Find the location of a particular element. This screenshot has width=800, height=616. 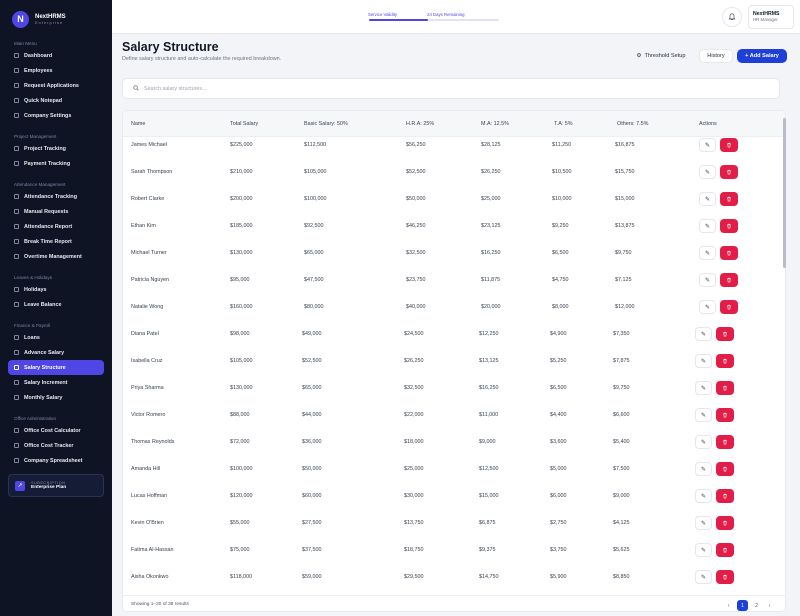

salary-cell: $5,400 is located at coordinates (621, 442).